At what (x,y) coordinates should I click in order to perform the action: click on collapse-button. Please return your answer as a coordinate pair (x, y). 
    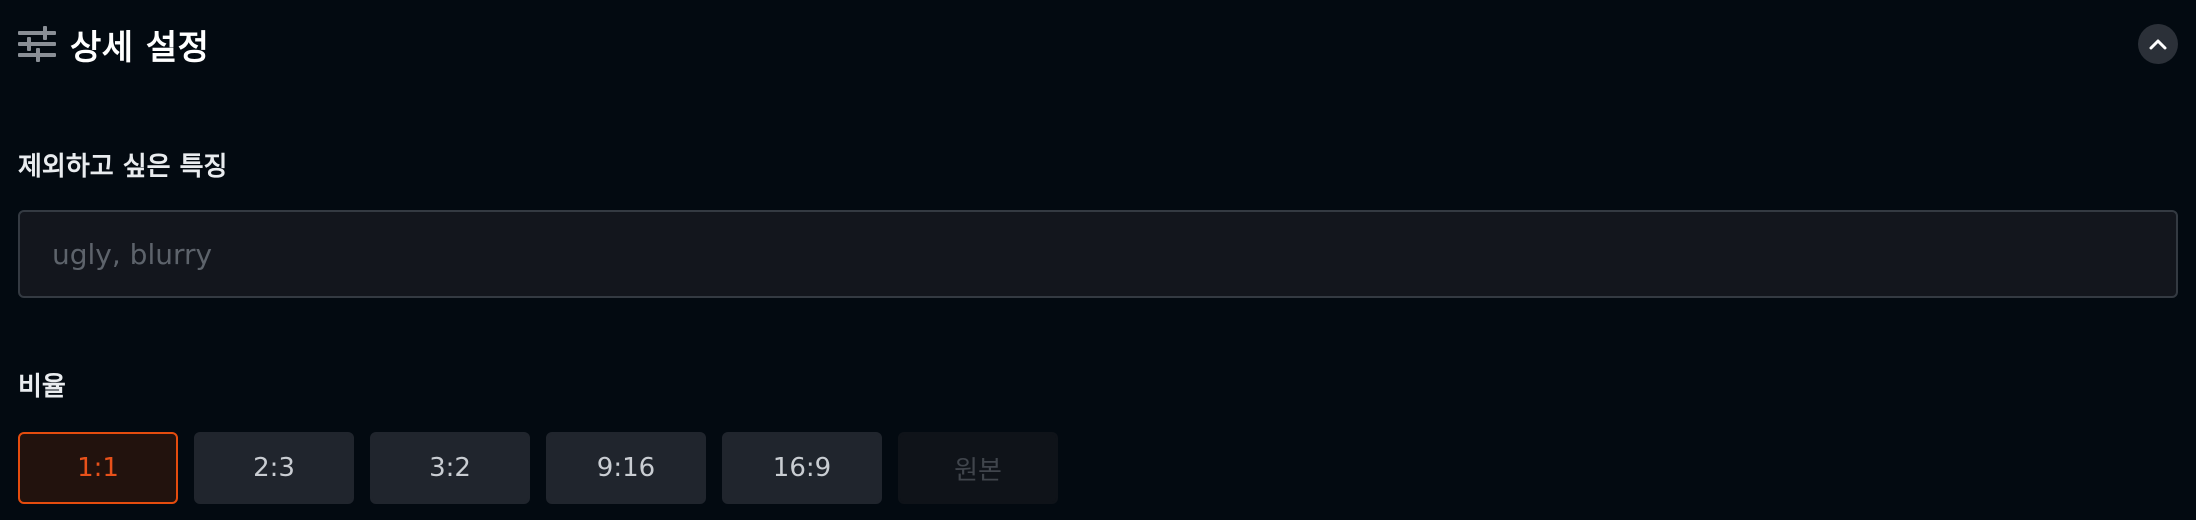
    Looking at the image, I should click on (2158, 44).